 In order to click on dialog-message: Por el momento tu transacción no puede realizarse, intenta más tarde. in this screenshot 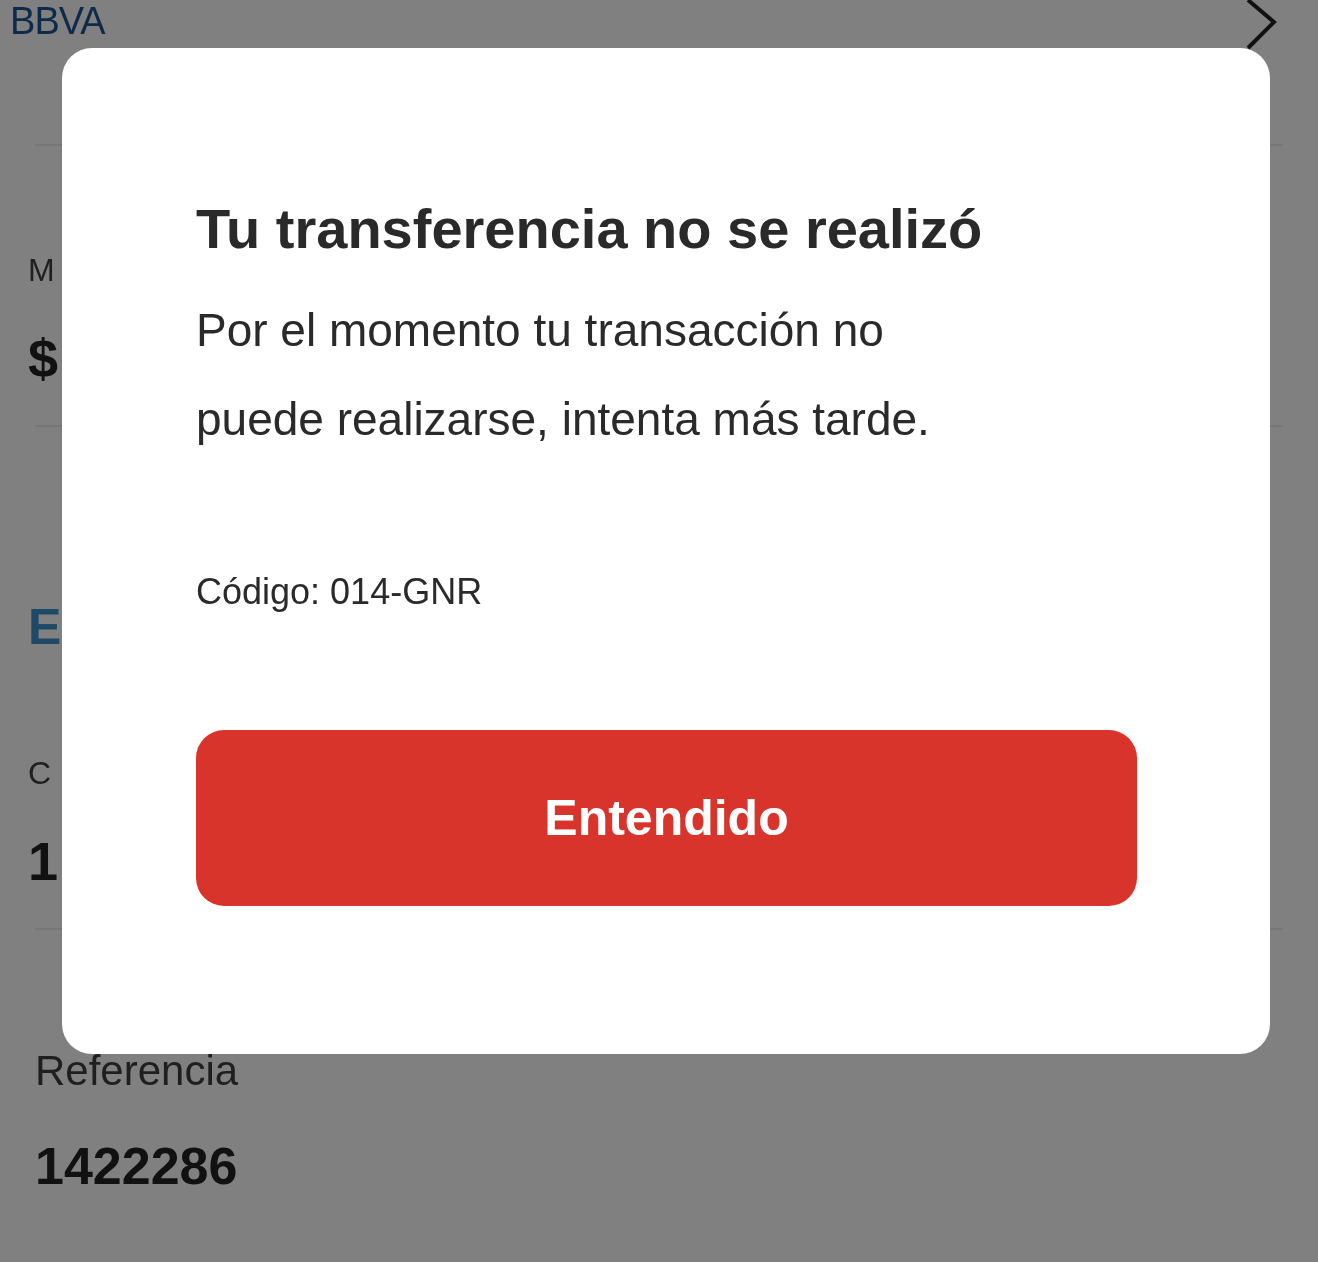, I will do `click(563, 375)`.